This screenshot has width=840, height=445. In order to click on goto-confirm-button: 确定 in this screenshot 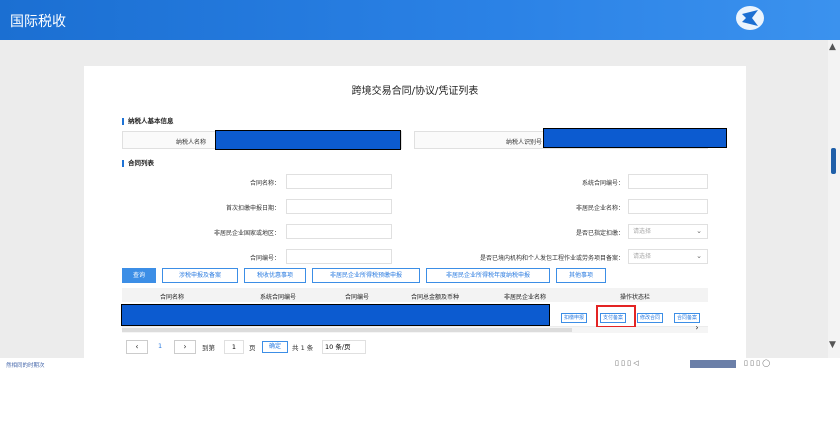, I will do `click(275, 347)`.